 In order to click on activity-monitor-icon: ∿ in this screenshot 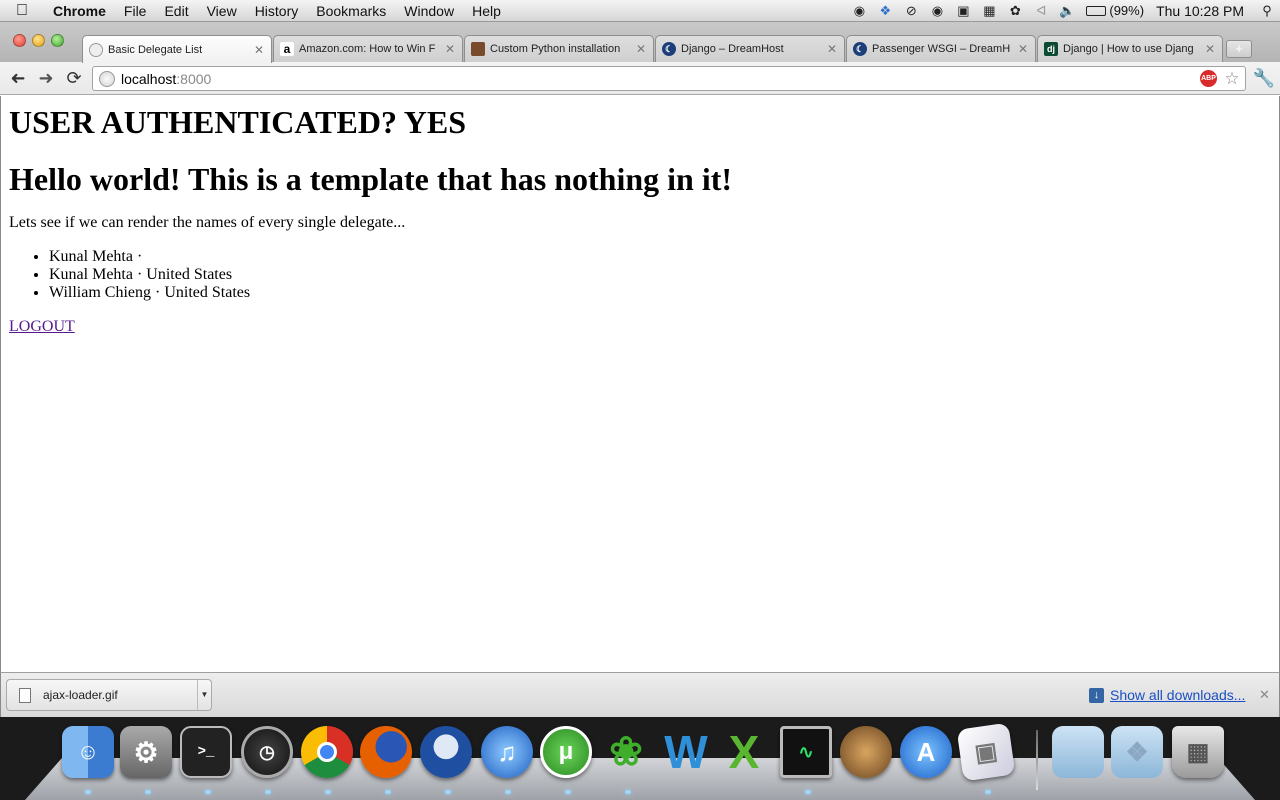, I will do `click(806, 752)`.